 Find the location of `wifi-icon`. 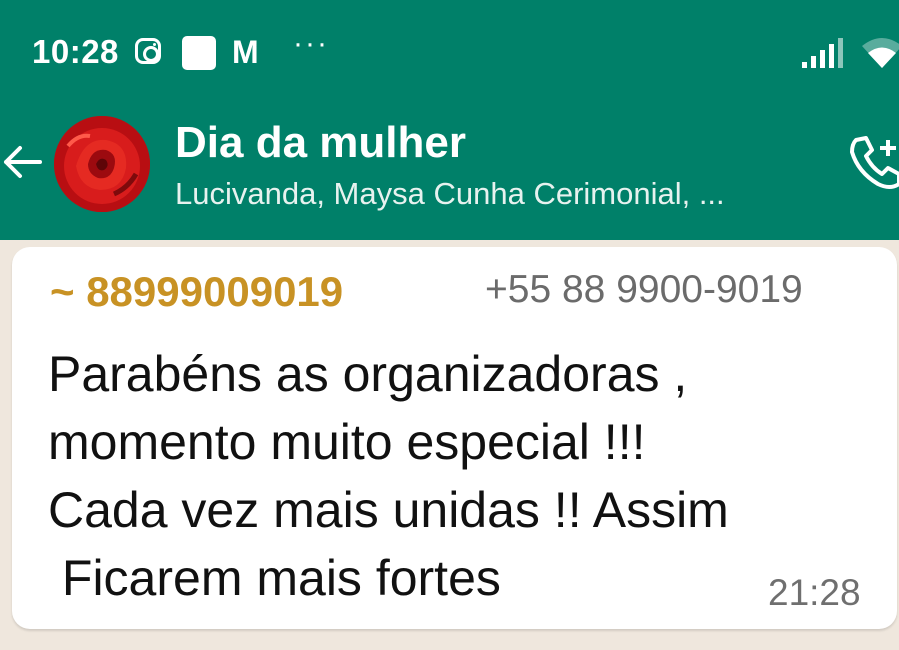

wifi-icon is located at coordinates (880, 55).